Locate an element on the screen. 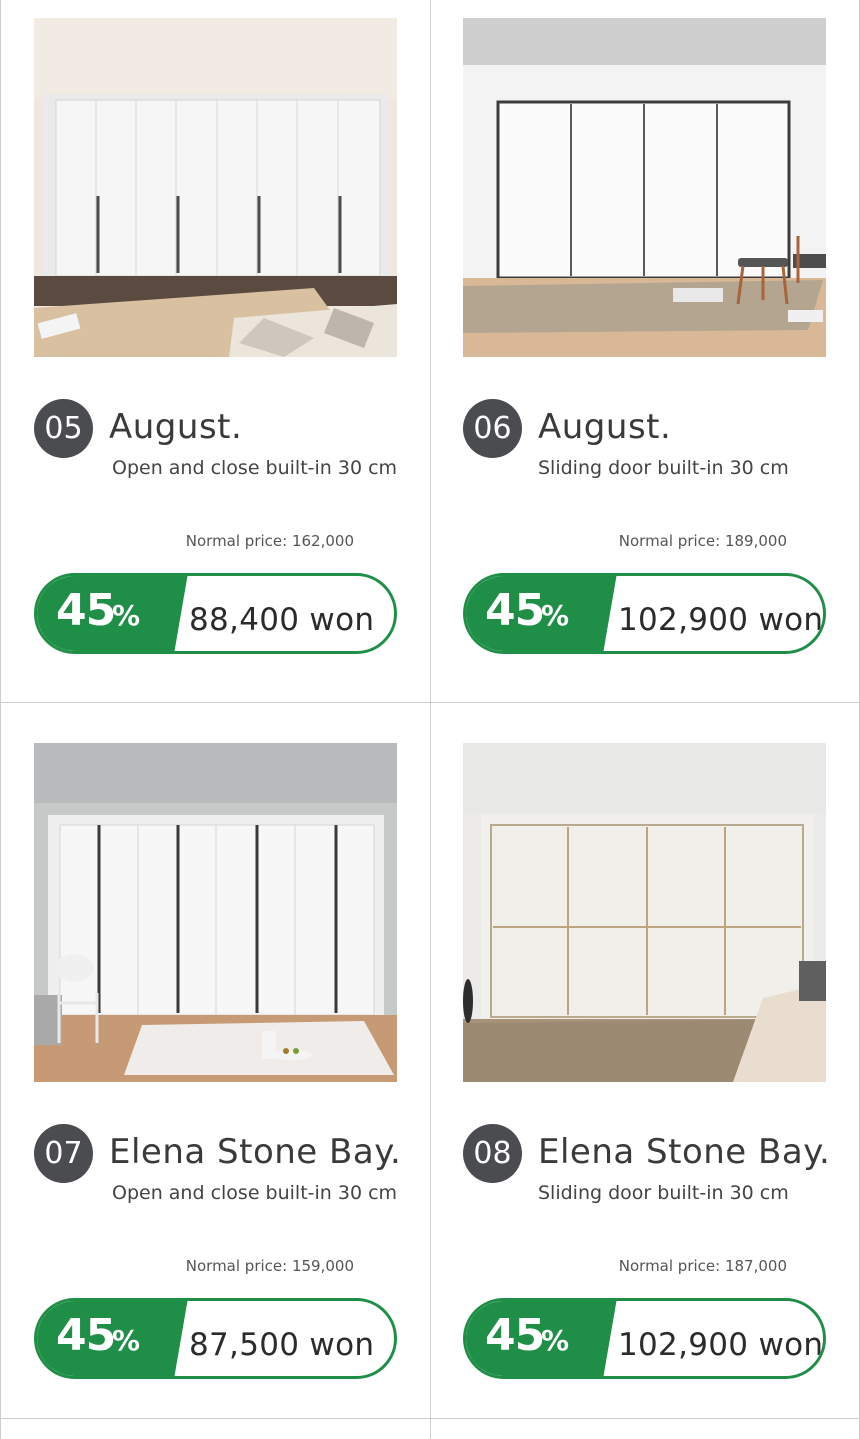 This screenshot has width=860, height=1439. product-number-badge: 08 is located at coordinates (492, 1153).